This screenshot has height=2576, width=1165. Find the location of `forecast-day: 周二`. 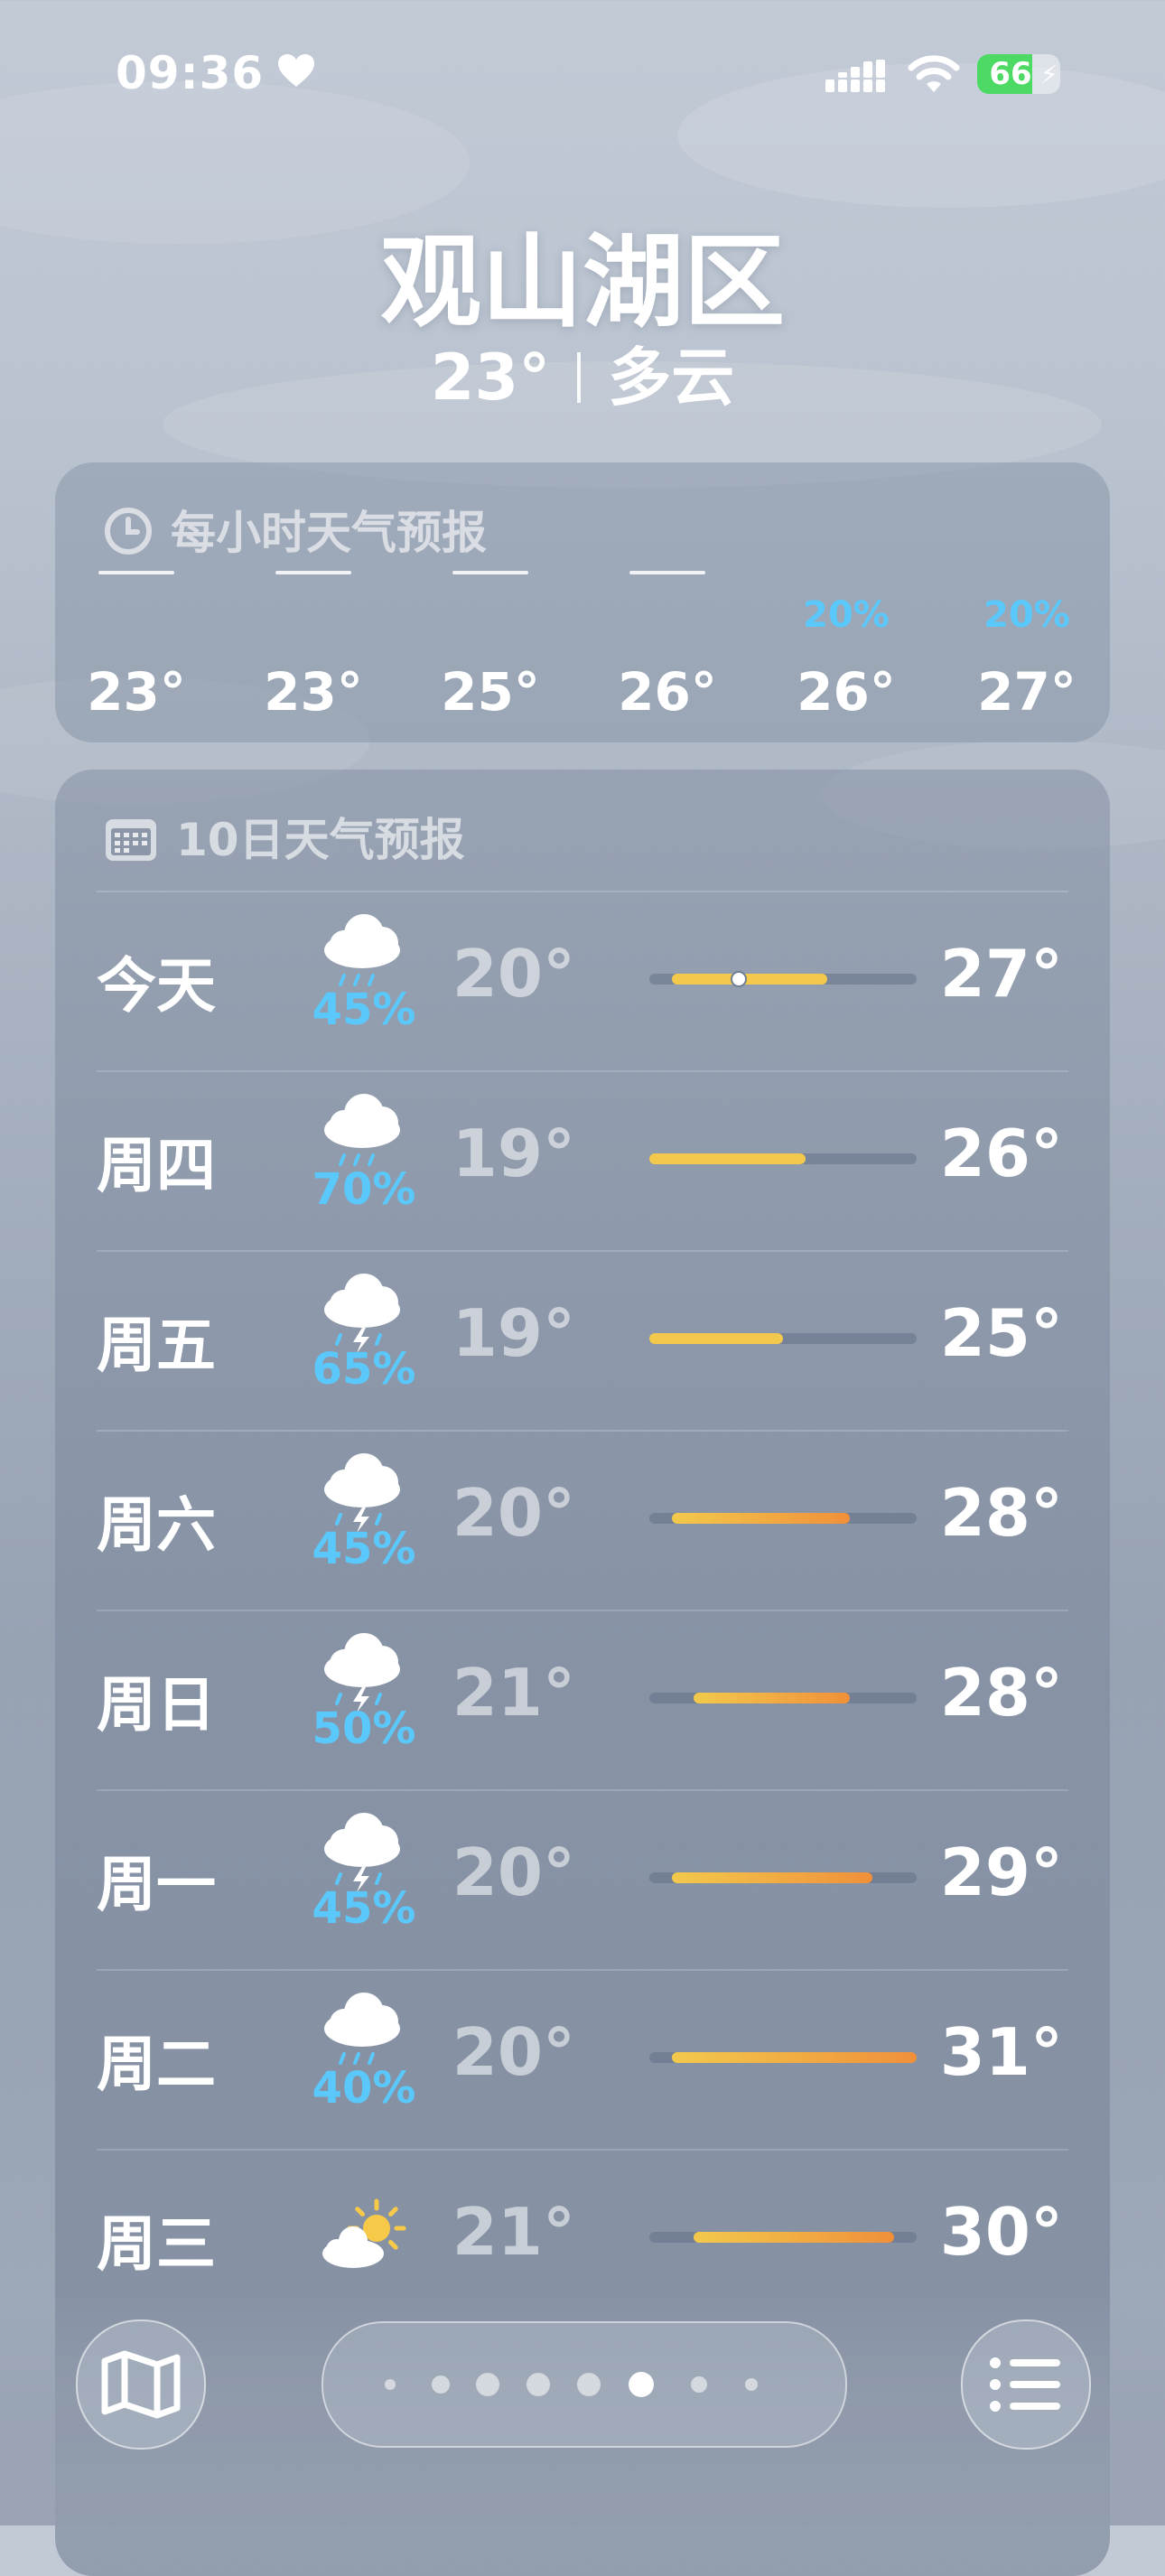

forecast-day: 周二 is located at coordinates (156, 2065).